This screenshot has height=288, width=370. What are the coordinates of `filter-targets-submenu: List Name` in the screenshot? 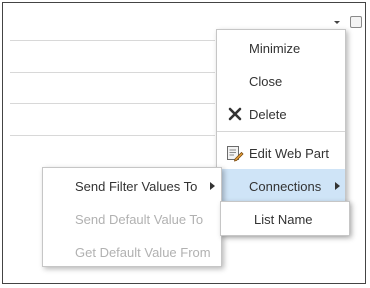 It's located at (285, 218).